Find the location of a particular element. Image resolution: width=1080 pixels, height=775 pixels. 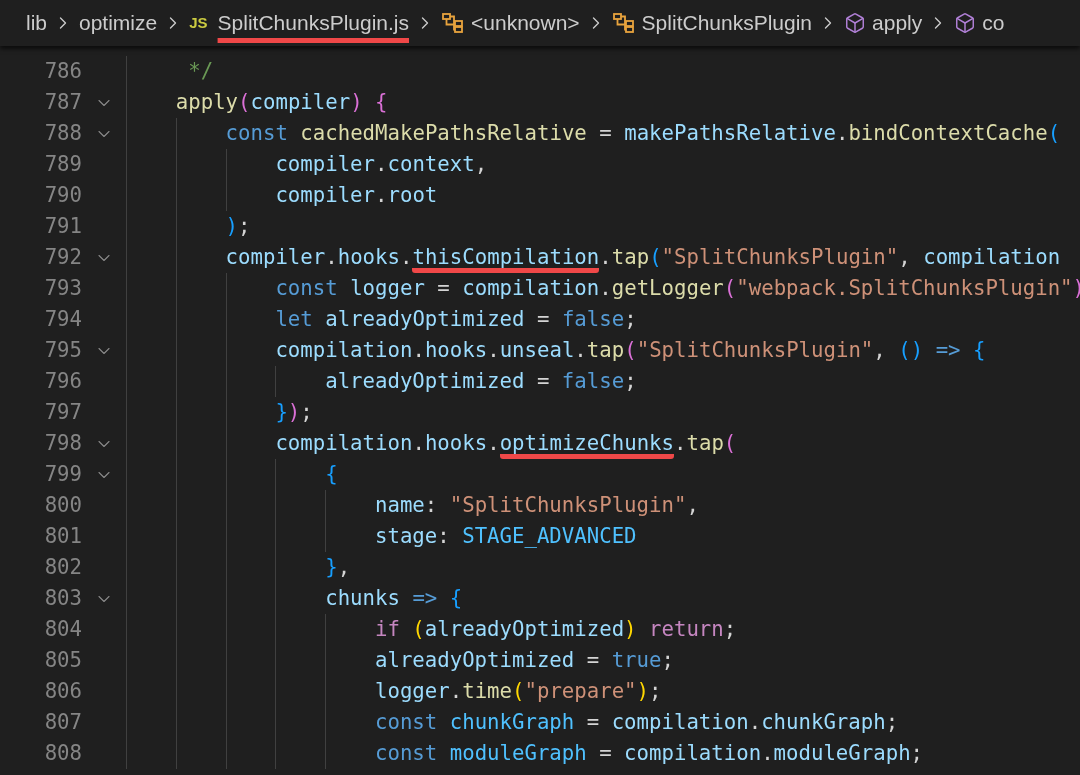

breadcrumb-item: optimize is located at coordinates (118, 23).